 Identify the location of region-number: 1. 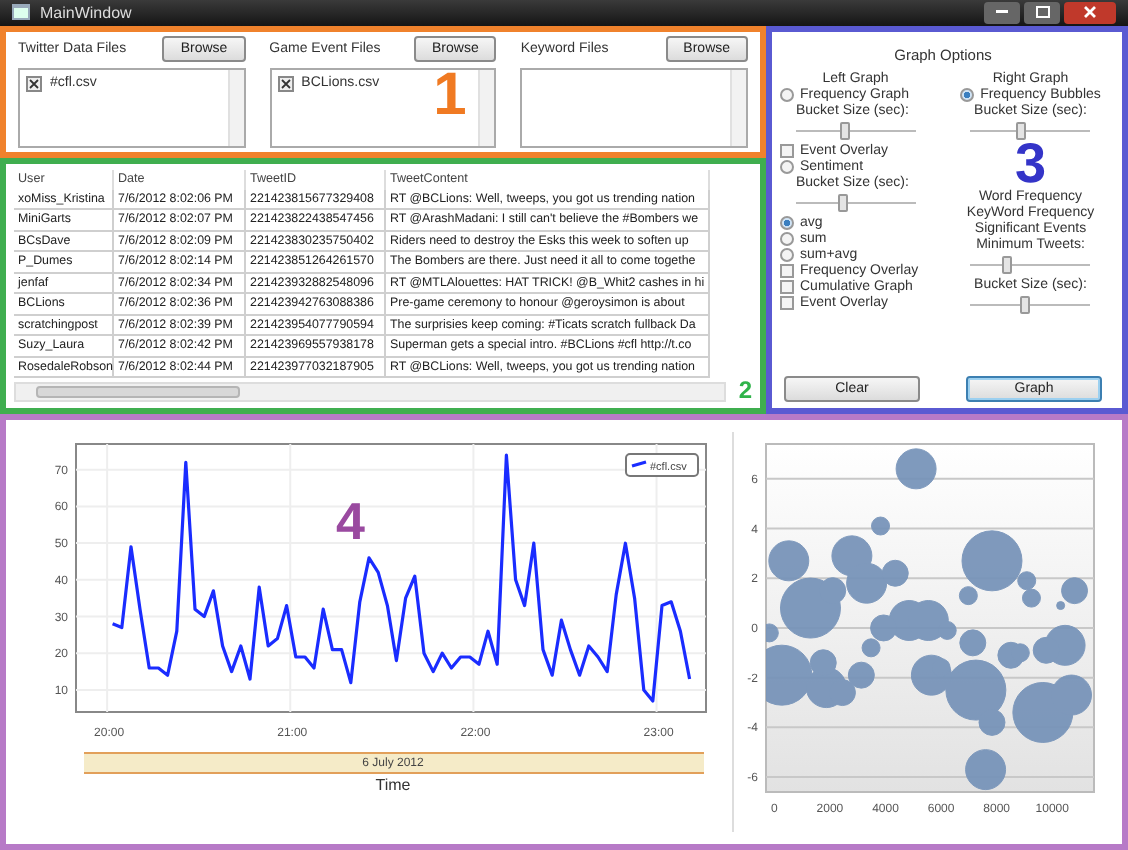
(450, 95).